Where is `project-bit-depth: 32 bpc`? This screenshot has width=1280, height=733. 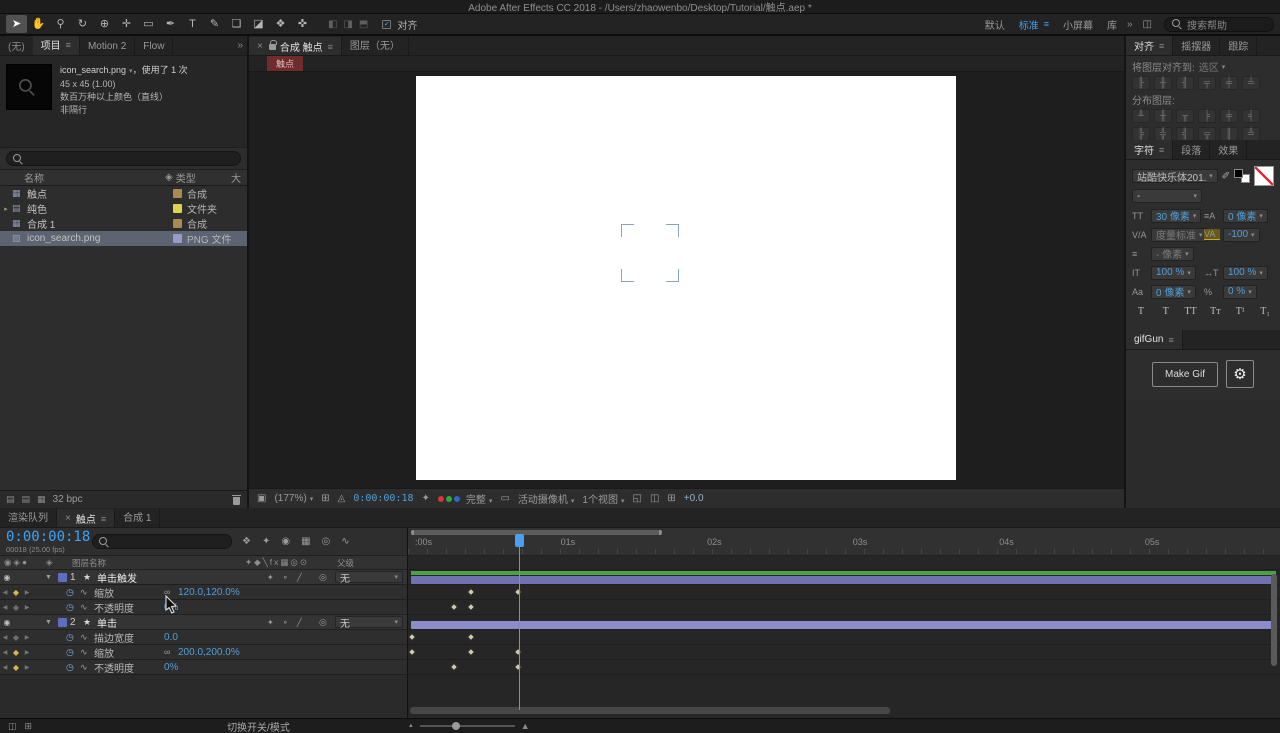
project-bit-depth: 32 bpc is located at coordinates (68, 499).